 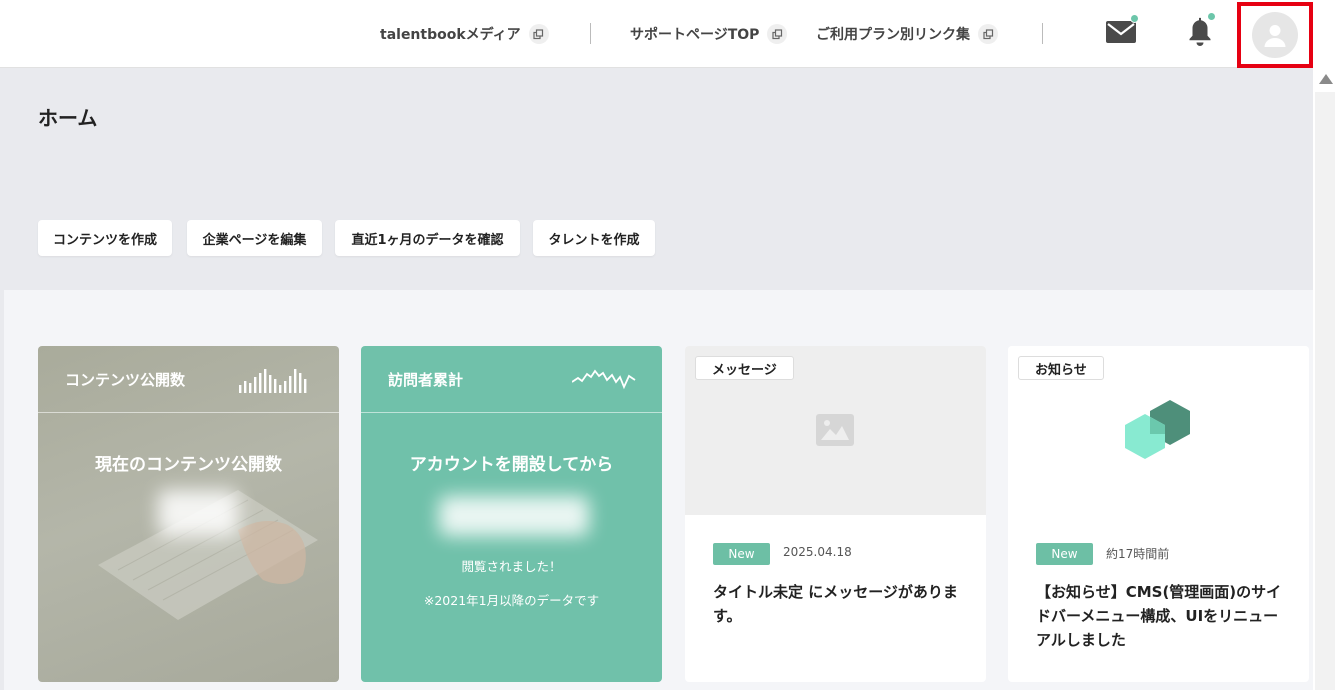 I want to click on scroll-track, so click(x=1325, y=391).